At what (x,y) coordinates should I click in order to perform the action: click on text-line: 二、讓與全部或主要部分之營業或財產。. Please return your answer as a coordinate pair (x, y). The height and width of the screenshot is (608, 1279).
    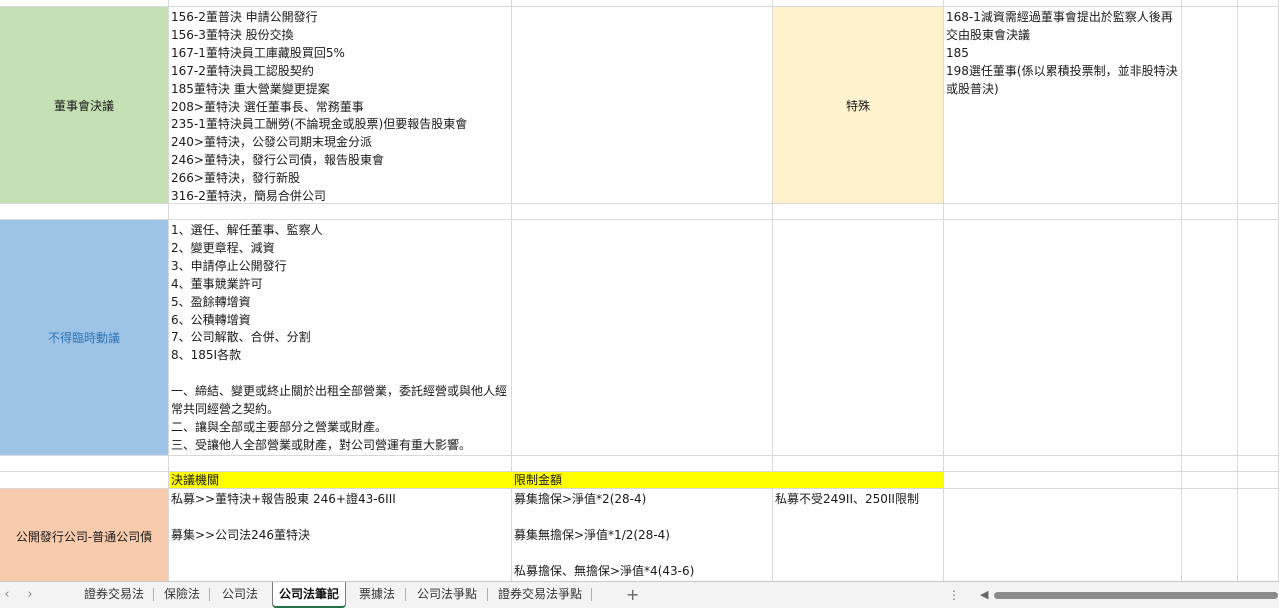
    Looking at the image, I should click on (279, 426).